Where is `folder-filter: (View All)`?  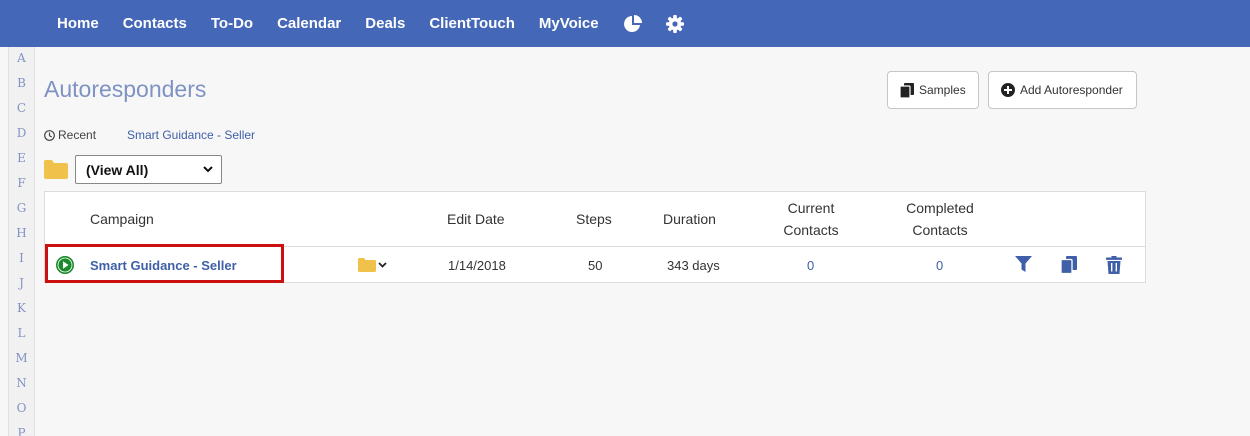
folder-filter: (View All) is located at coordinates (133, 169).